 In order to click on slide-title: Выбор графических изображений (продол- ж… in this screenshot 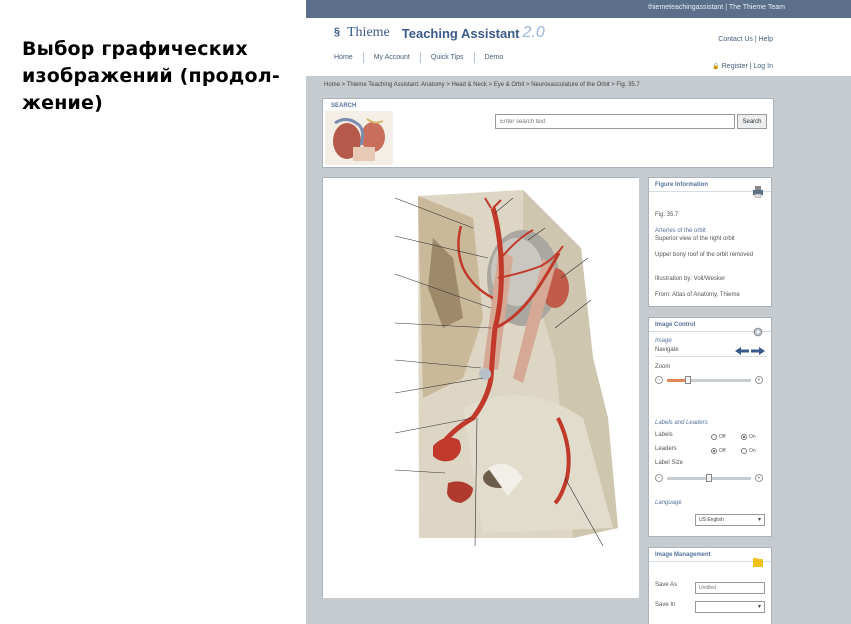, I will do `click(157, 76)`.